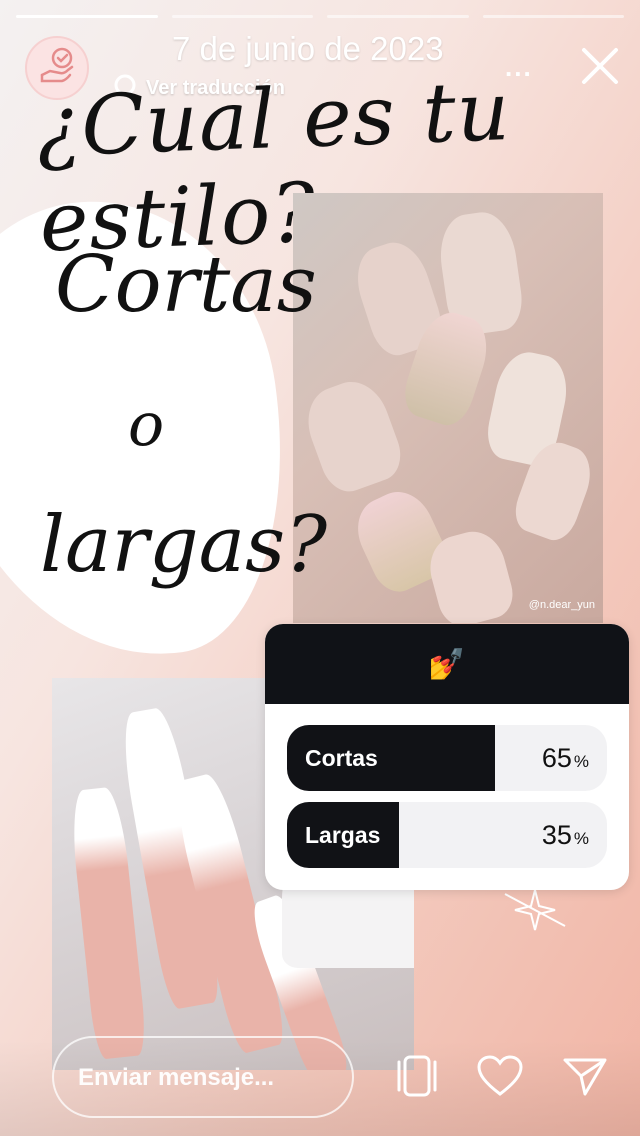 The height and width of the screenshot is (1136, 640). What do you see at coordinates (184, 545) in the screenshot?
I see `story-text-largas: largas?` at bounding box center [184, 545].